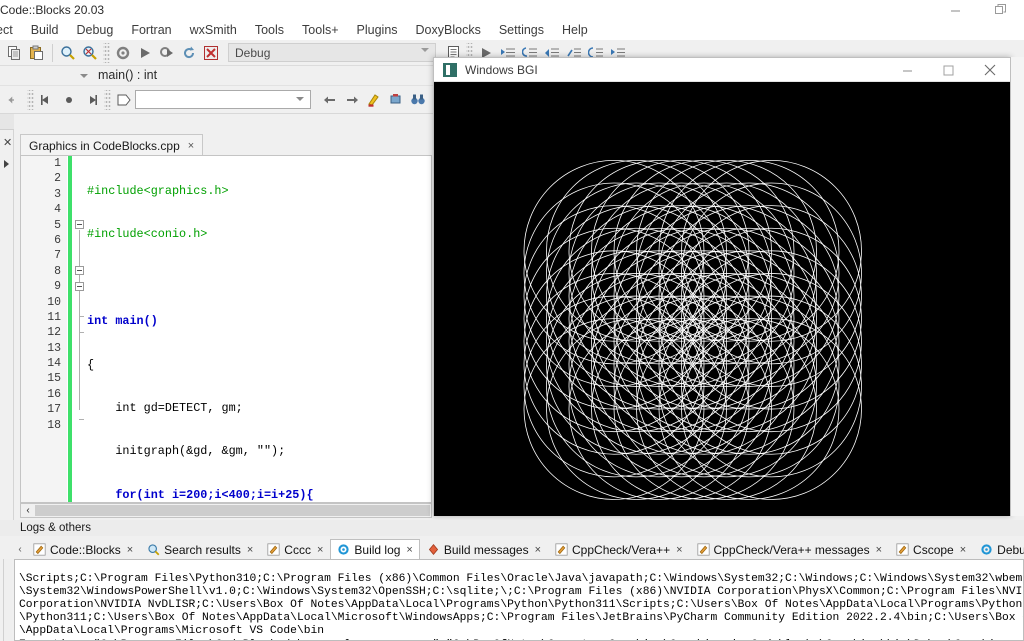  Describe the element at coordinates (377, 30) in the screenshot. I see `menu-plugins: Plugins` at that location.